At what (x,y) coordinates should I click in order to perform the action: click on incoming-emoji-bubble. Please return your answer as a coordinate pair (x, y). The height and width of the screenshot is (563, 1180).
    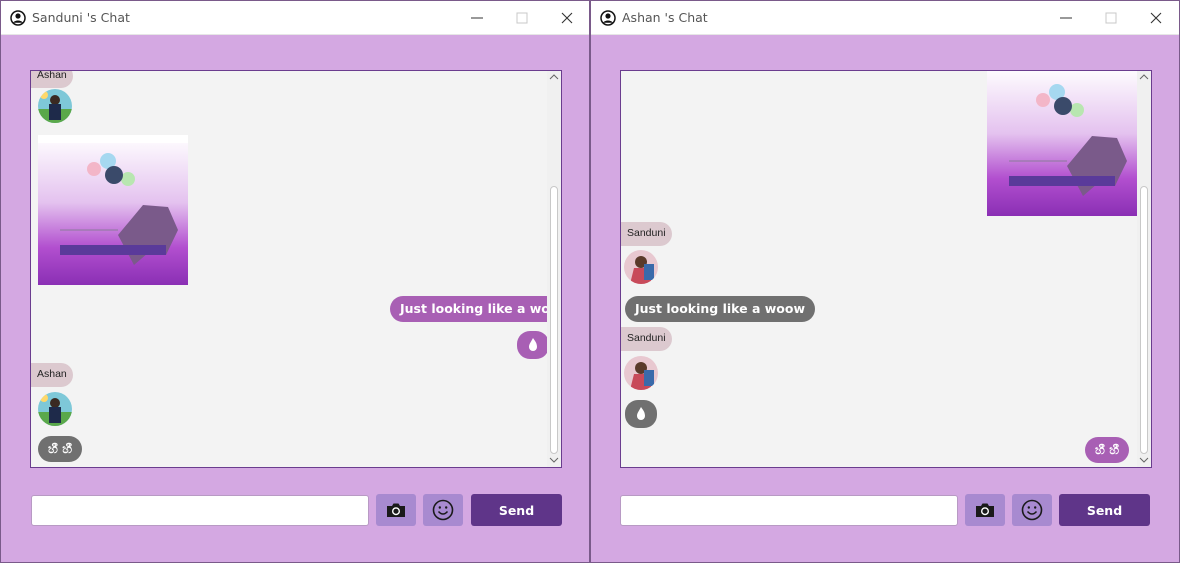
    Looking at the image, I should click on (641, 414).